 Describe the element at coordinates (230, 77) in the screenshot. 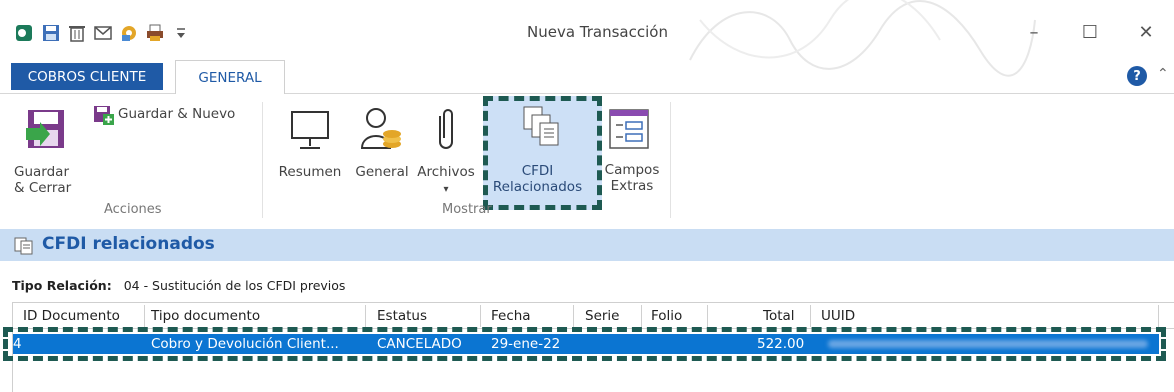

I see `tab-general: GENERAL` at that location.